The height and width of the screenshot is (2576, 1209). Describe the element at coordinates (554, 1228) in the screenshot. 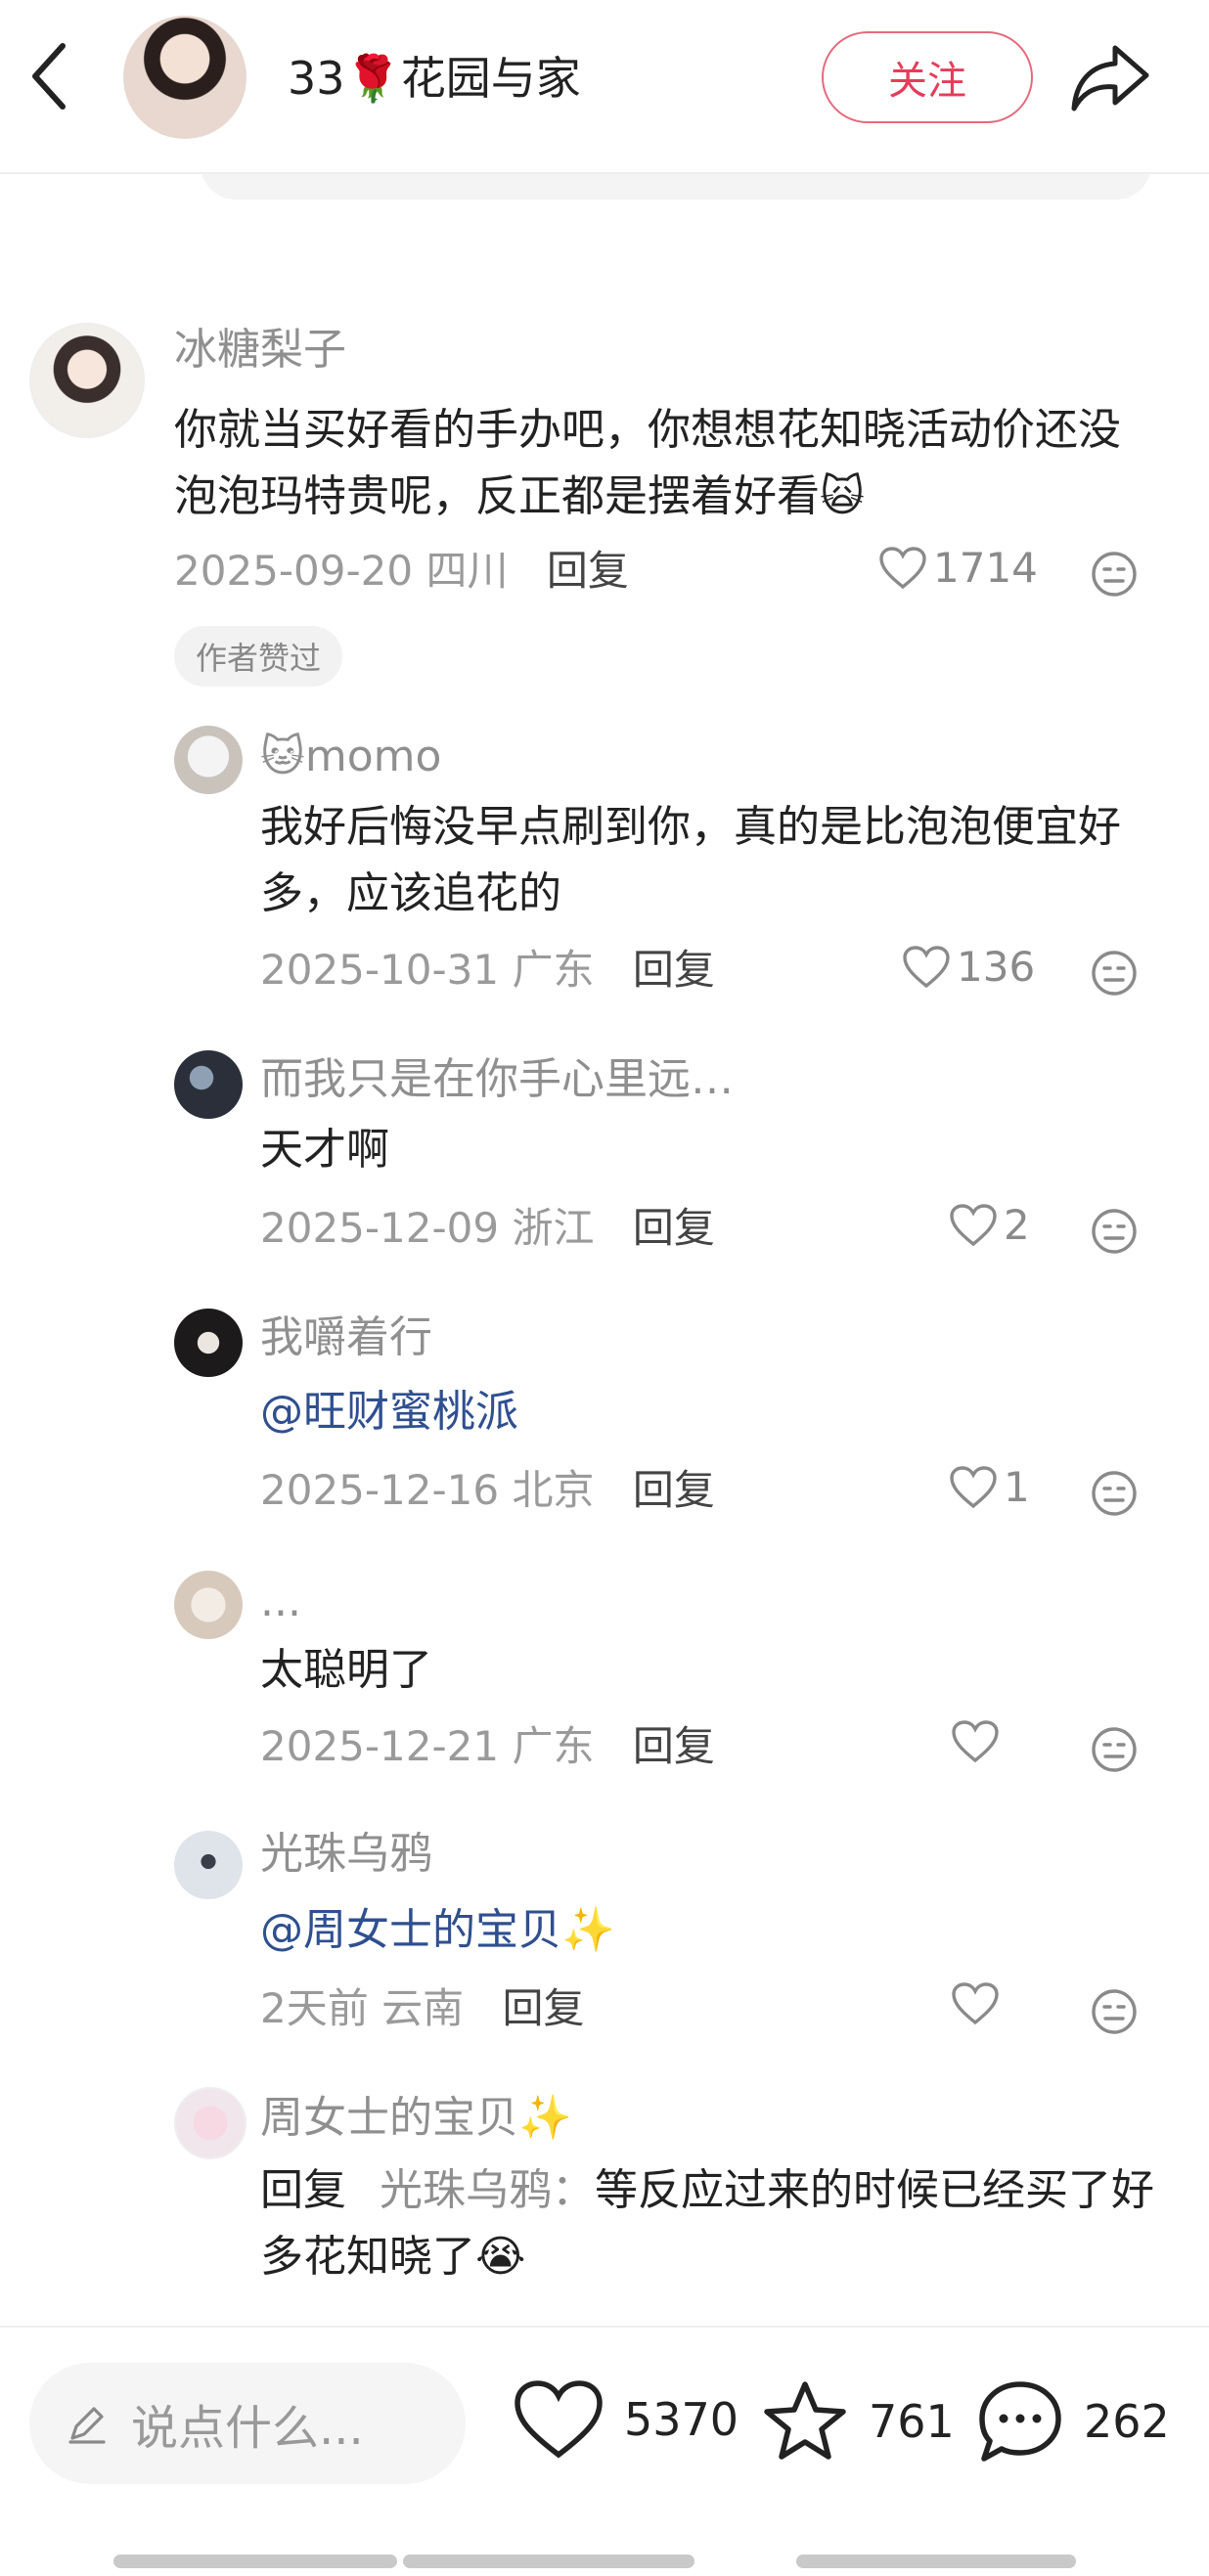

I see `comment-region: 浙江` at that location.